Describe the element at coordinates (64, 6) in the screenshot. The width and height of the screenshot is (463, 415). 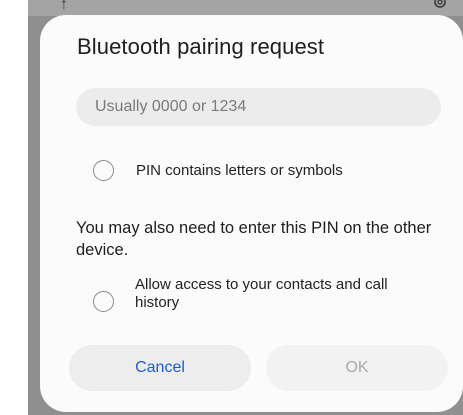
I see `share-icon: ↑` at that location.